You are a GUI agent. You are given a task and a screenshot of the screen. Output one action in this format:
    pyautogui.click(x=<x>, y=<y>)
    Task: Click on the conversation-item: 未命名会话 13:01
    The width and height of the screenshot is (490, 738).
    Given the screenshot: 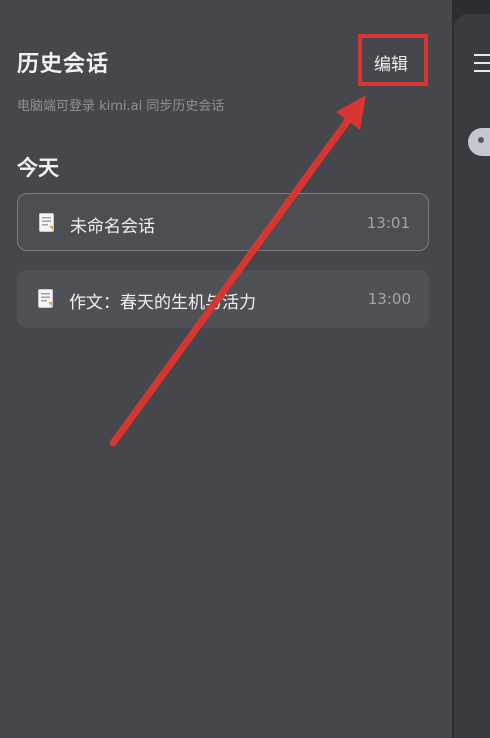 What is the action you would take?
    pyautogui.click(x=223, y=222)
    